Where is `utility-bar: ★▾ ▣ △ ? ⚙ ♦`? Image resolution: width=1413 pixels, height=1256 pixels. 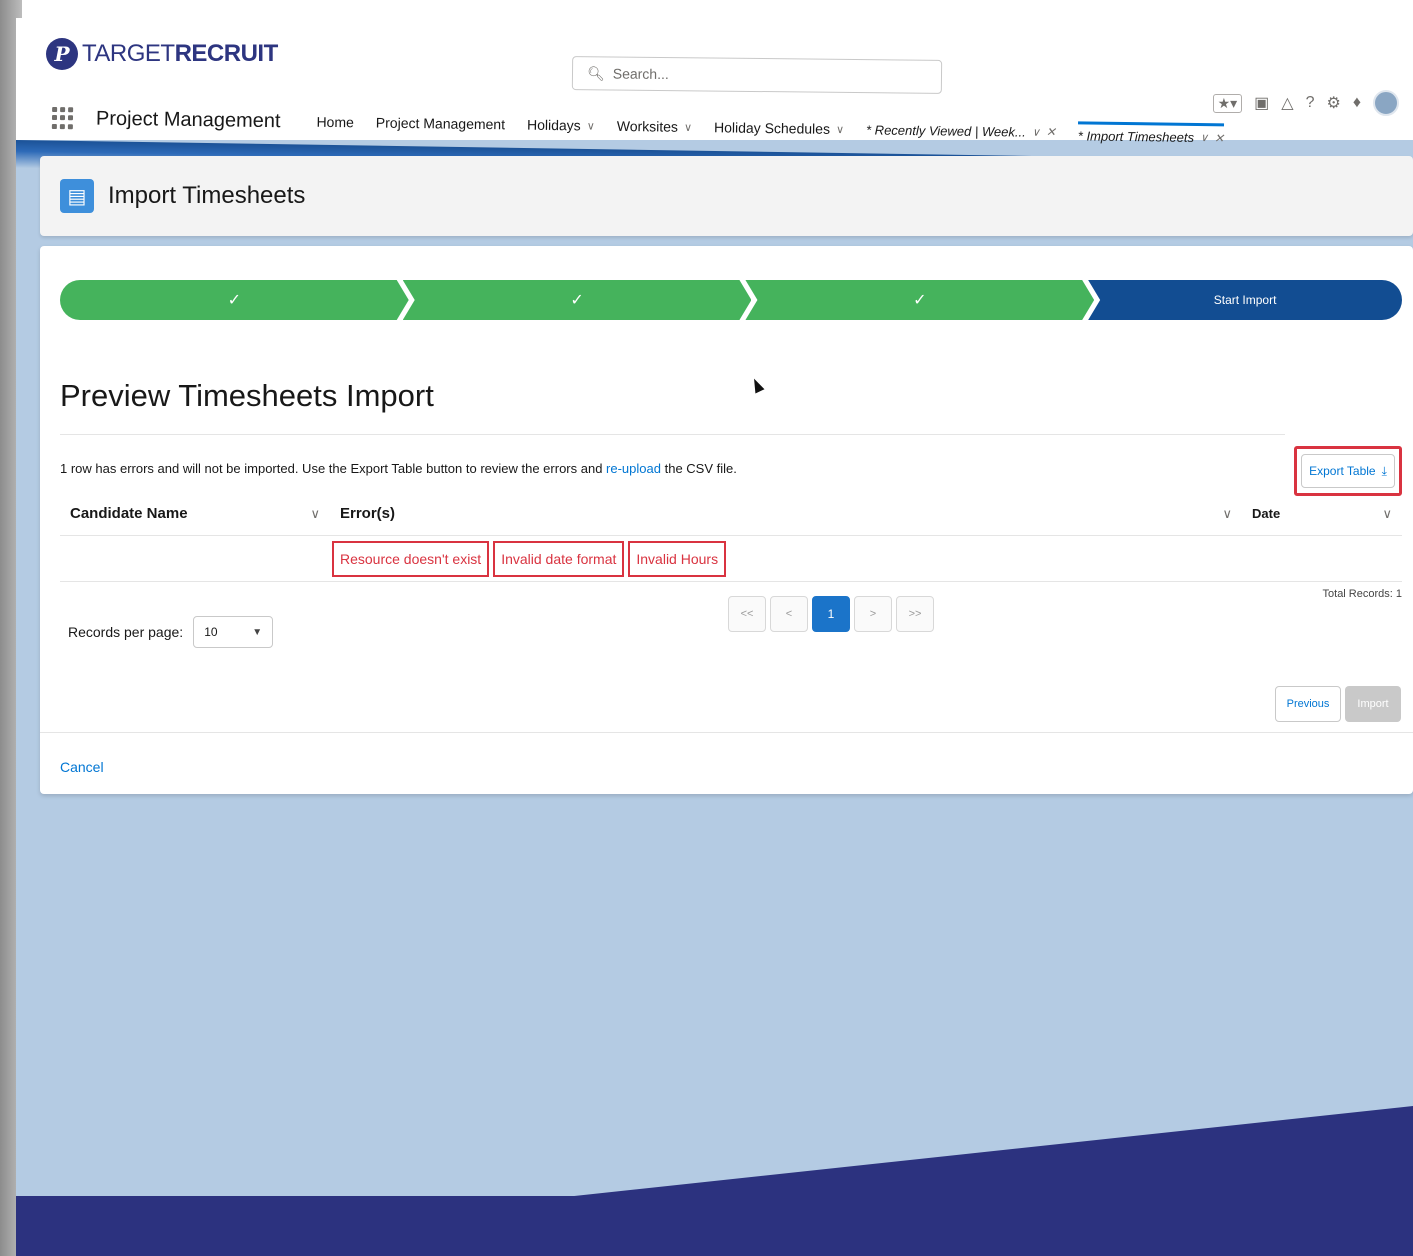
utility-bar: ★▾ ▣ △ ? ⚙ ♦ is located at coordinates (1305, 103).